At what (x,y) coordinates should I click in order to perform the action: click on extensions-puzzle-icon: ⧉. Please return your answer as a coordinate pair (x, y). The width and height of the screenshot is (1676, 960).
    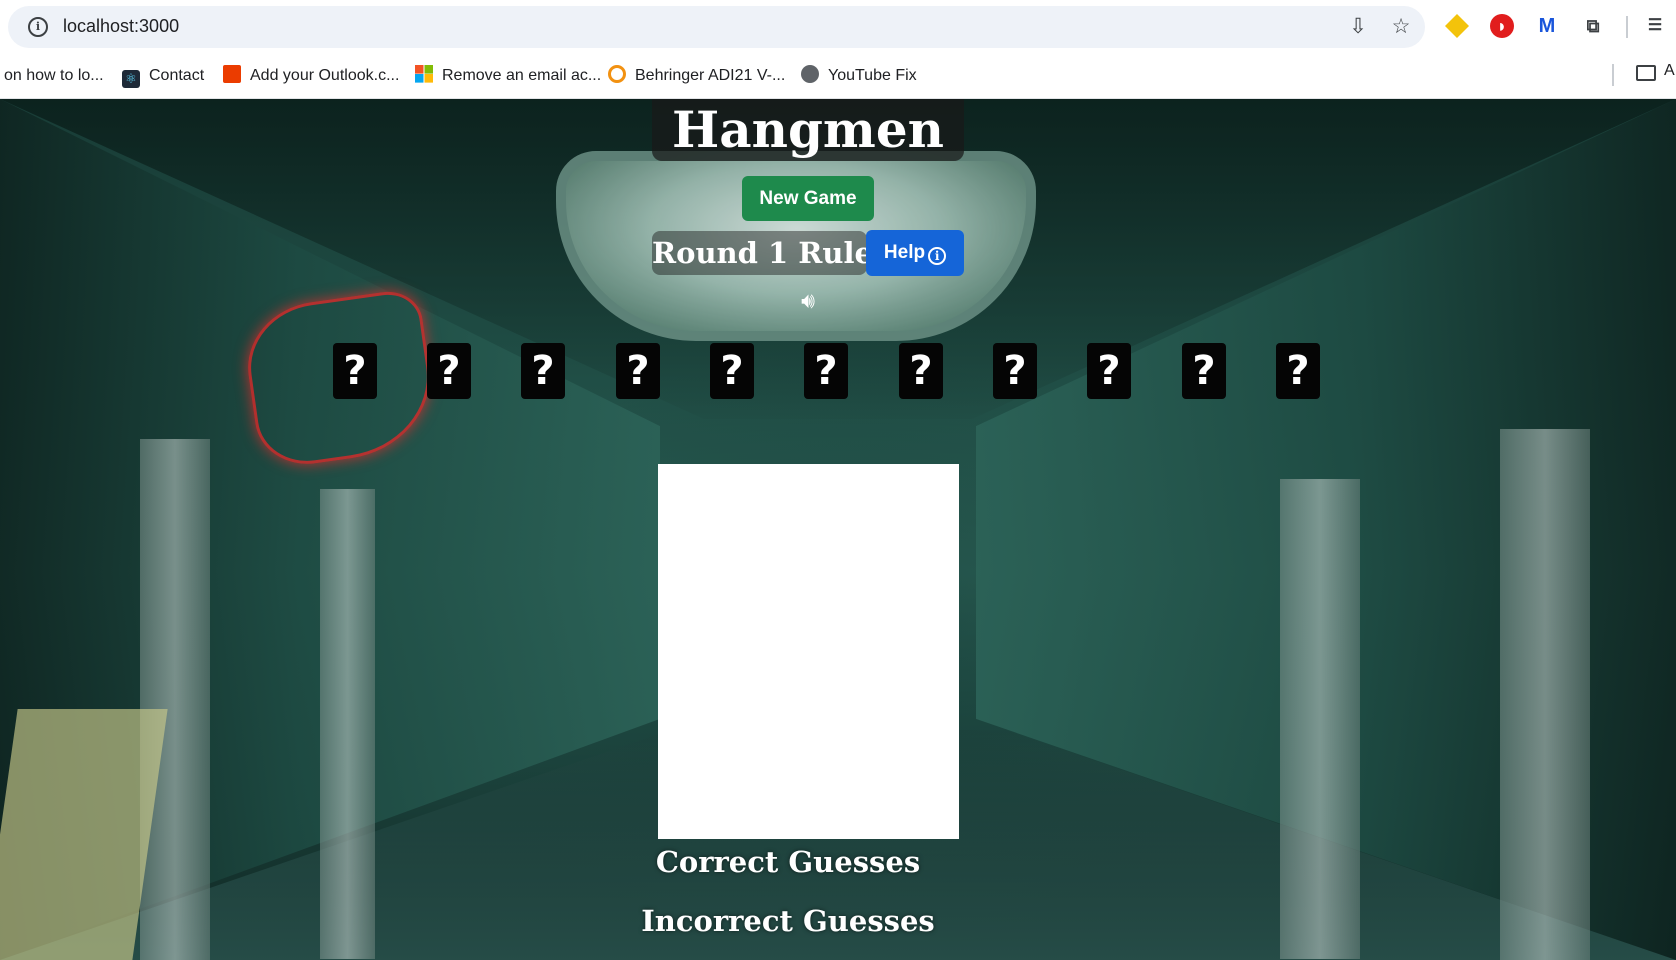
    Looking at the image, I should click on (1593, 26).